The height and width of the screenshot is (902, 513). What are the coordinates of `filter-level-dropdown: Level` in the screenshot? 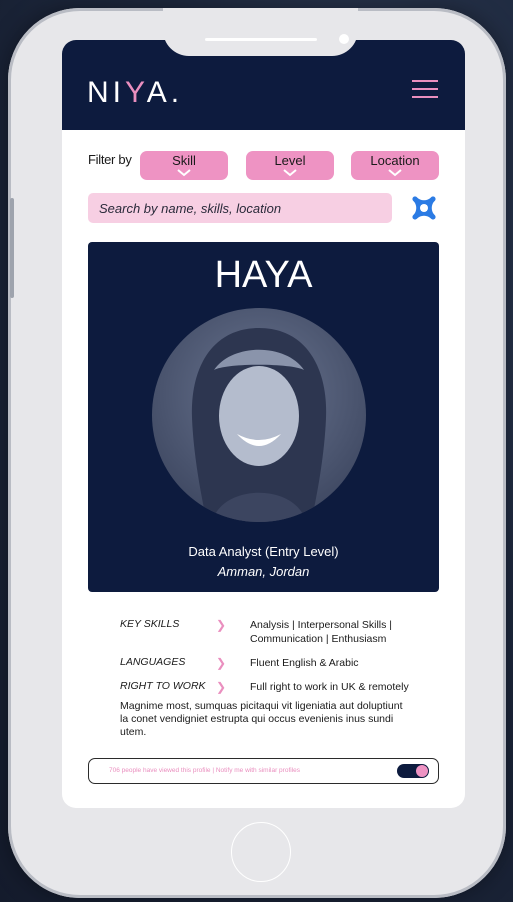 It's located at (290, 165).